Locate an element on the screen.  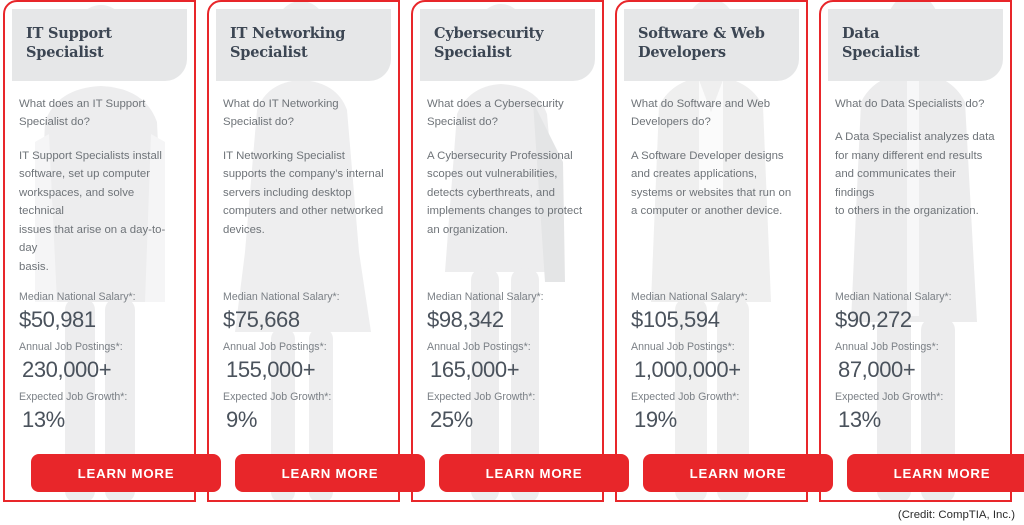
image-credit: (Credit: CompTIA, Inc.) is located at coordinates (956, 515).